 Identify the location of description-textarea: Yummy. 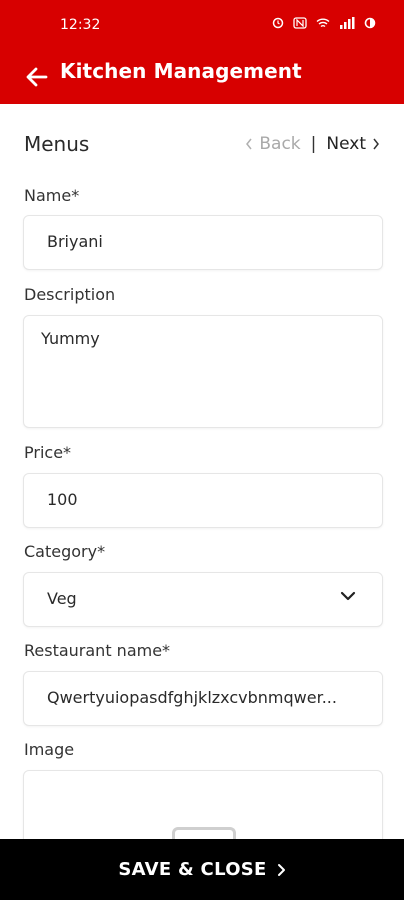
(203, 371).